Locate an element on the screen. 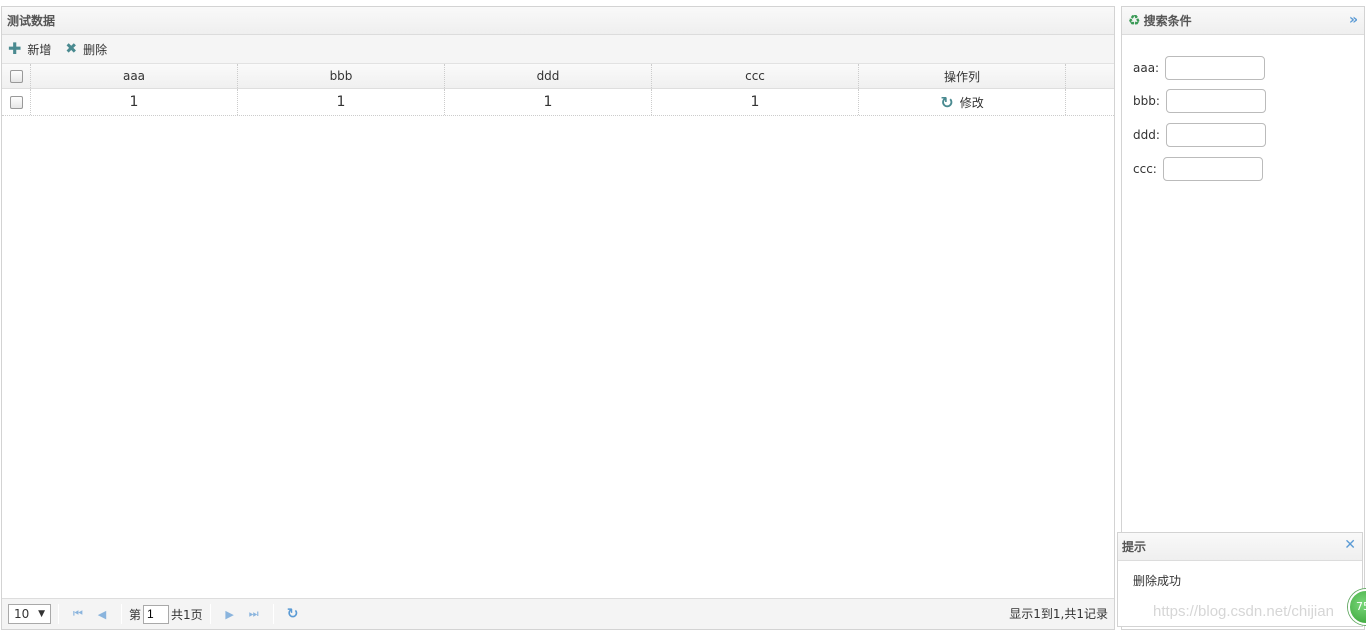  total-pages: 共1页 is located at coordinates (187, 614).